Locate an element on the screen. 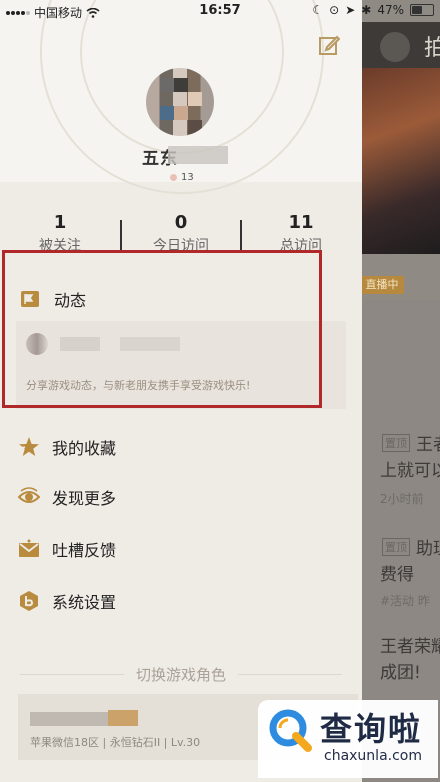 The width and height of the screenshot is (440, 782). watermark-url: chaxunla.com is located at coordinates (373, 756).